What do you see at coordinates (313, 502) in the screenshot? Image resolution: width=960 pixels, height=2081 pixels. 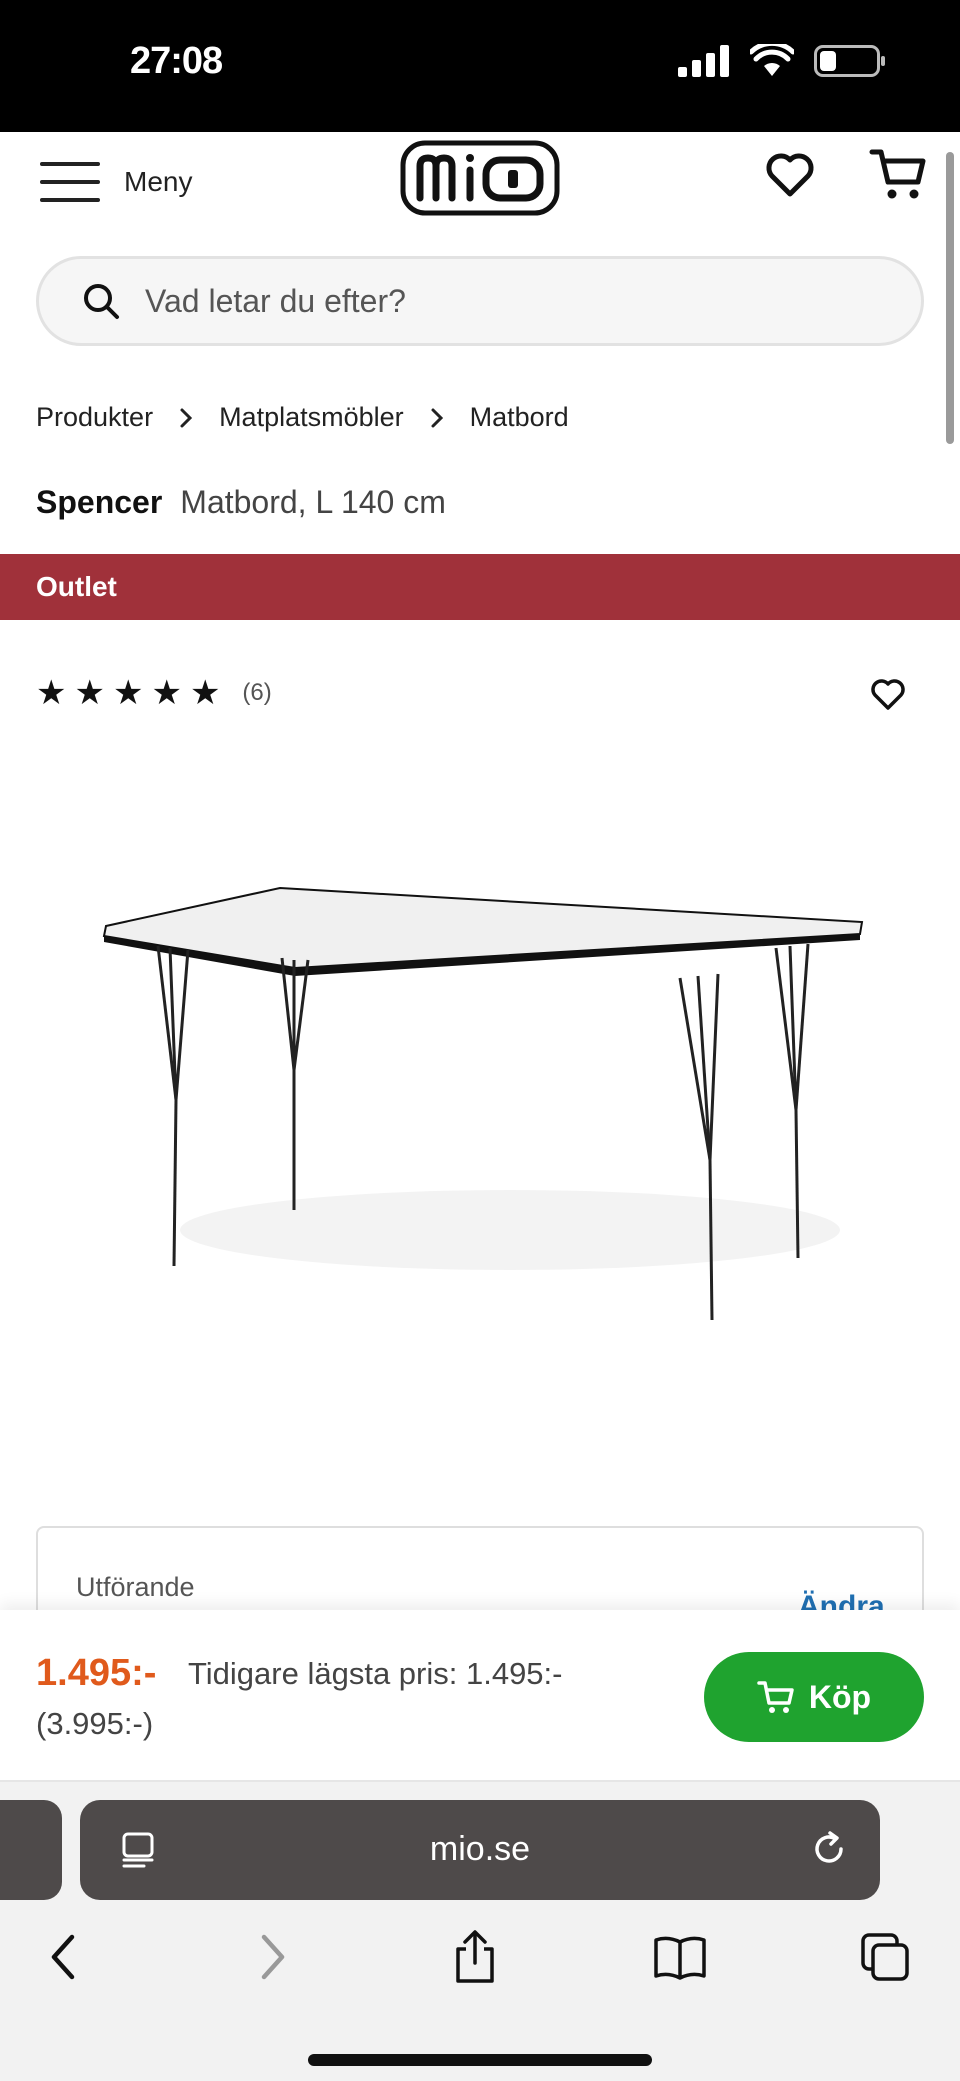 I see `product-description: Matbord, L 140 cm` at bounding box center [313, 502].